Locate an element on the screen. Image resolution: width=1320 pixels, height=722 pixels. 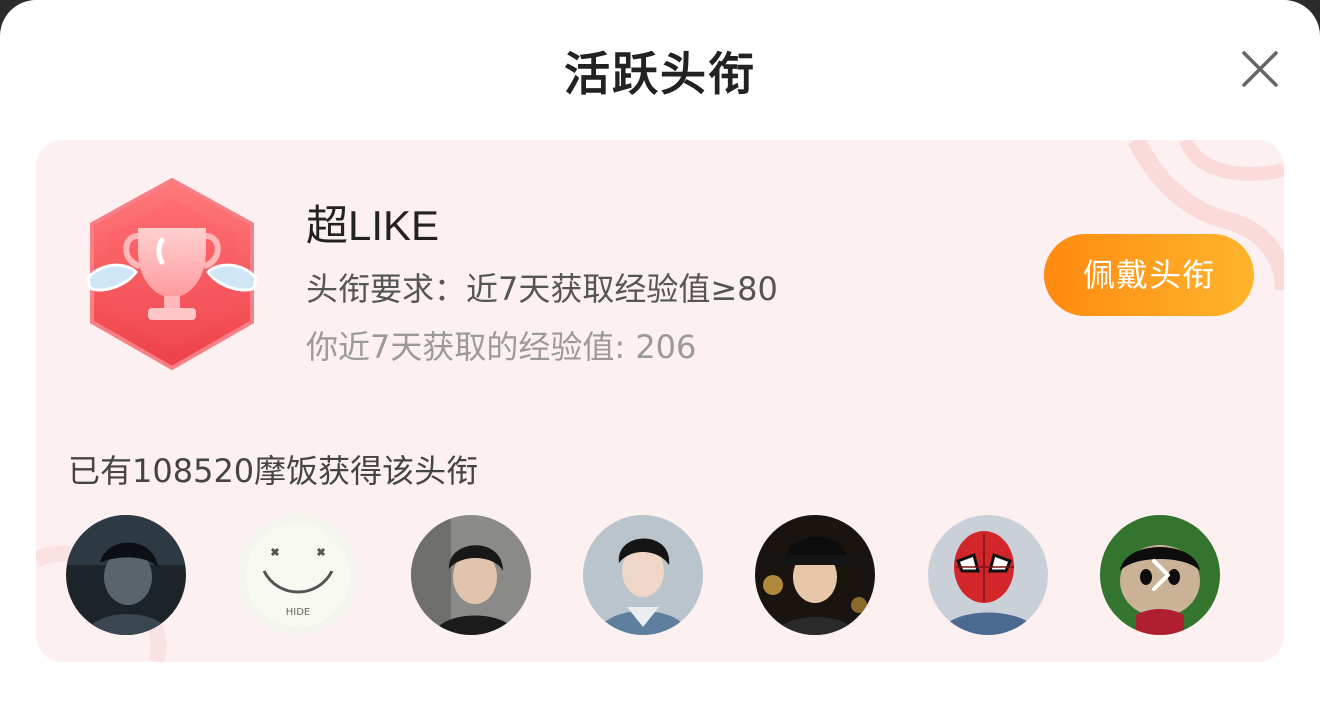
popup-title: 活跃头衔 is located at coordinates (660, 74).